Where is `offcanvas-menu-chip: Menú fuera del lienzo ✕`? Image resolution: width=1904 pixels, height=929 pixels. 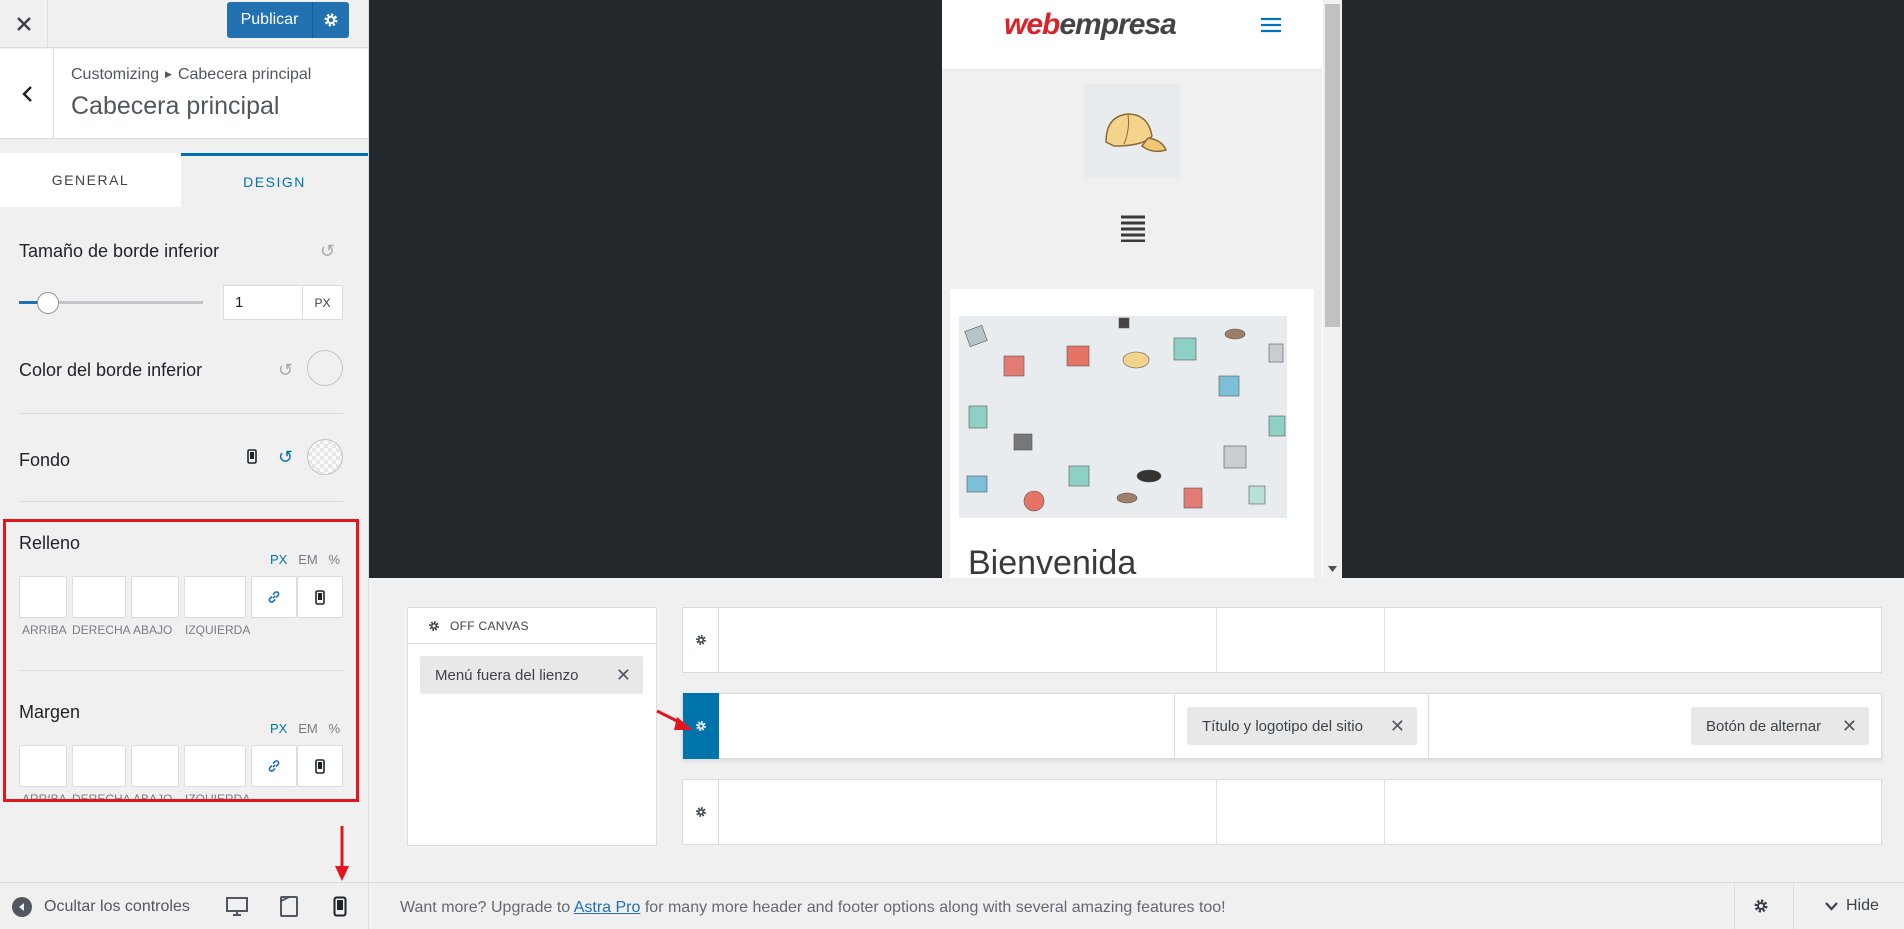 offcanvas-menu-chip: Menú fuera del lienzo ✕ is located at coordinates (531, 675).